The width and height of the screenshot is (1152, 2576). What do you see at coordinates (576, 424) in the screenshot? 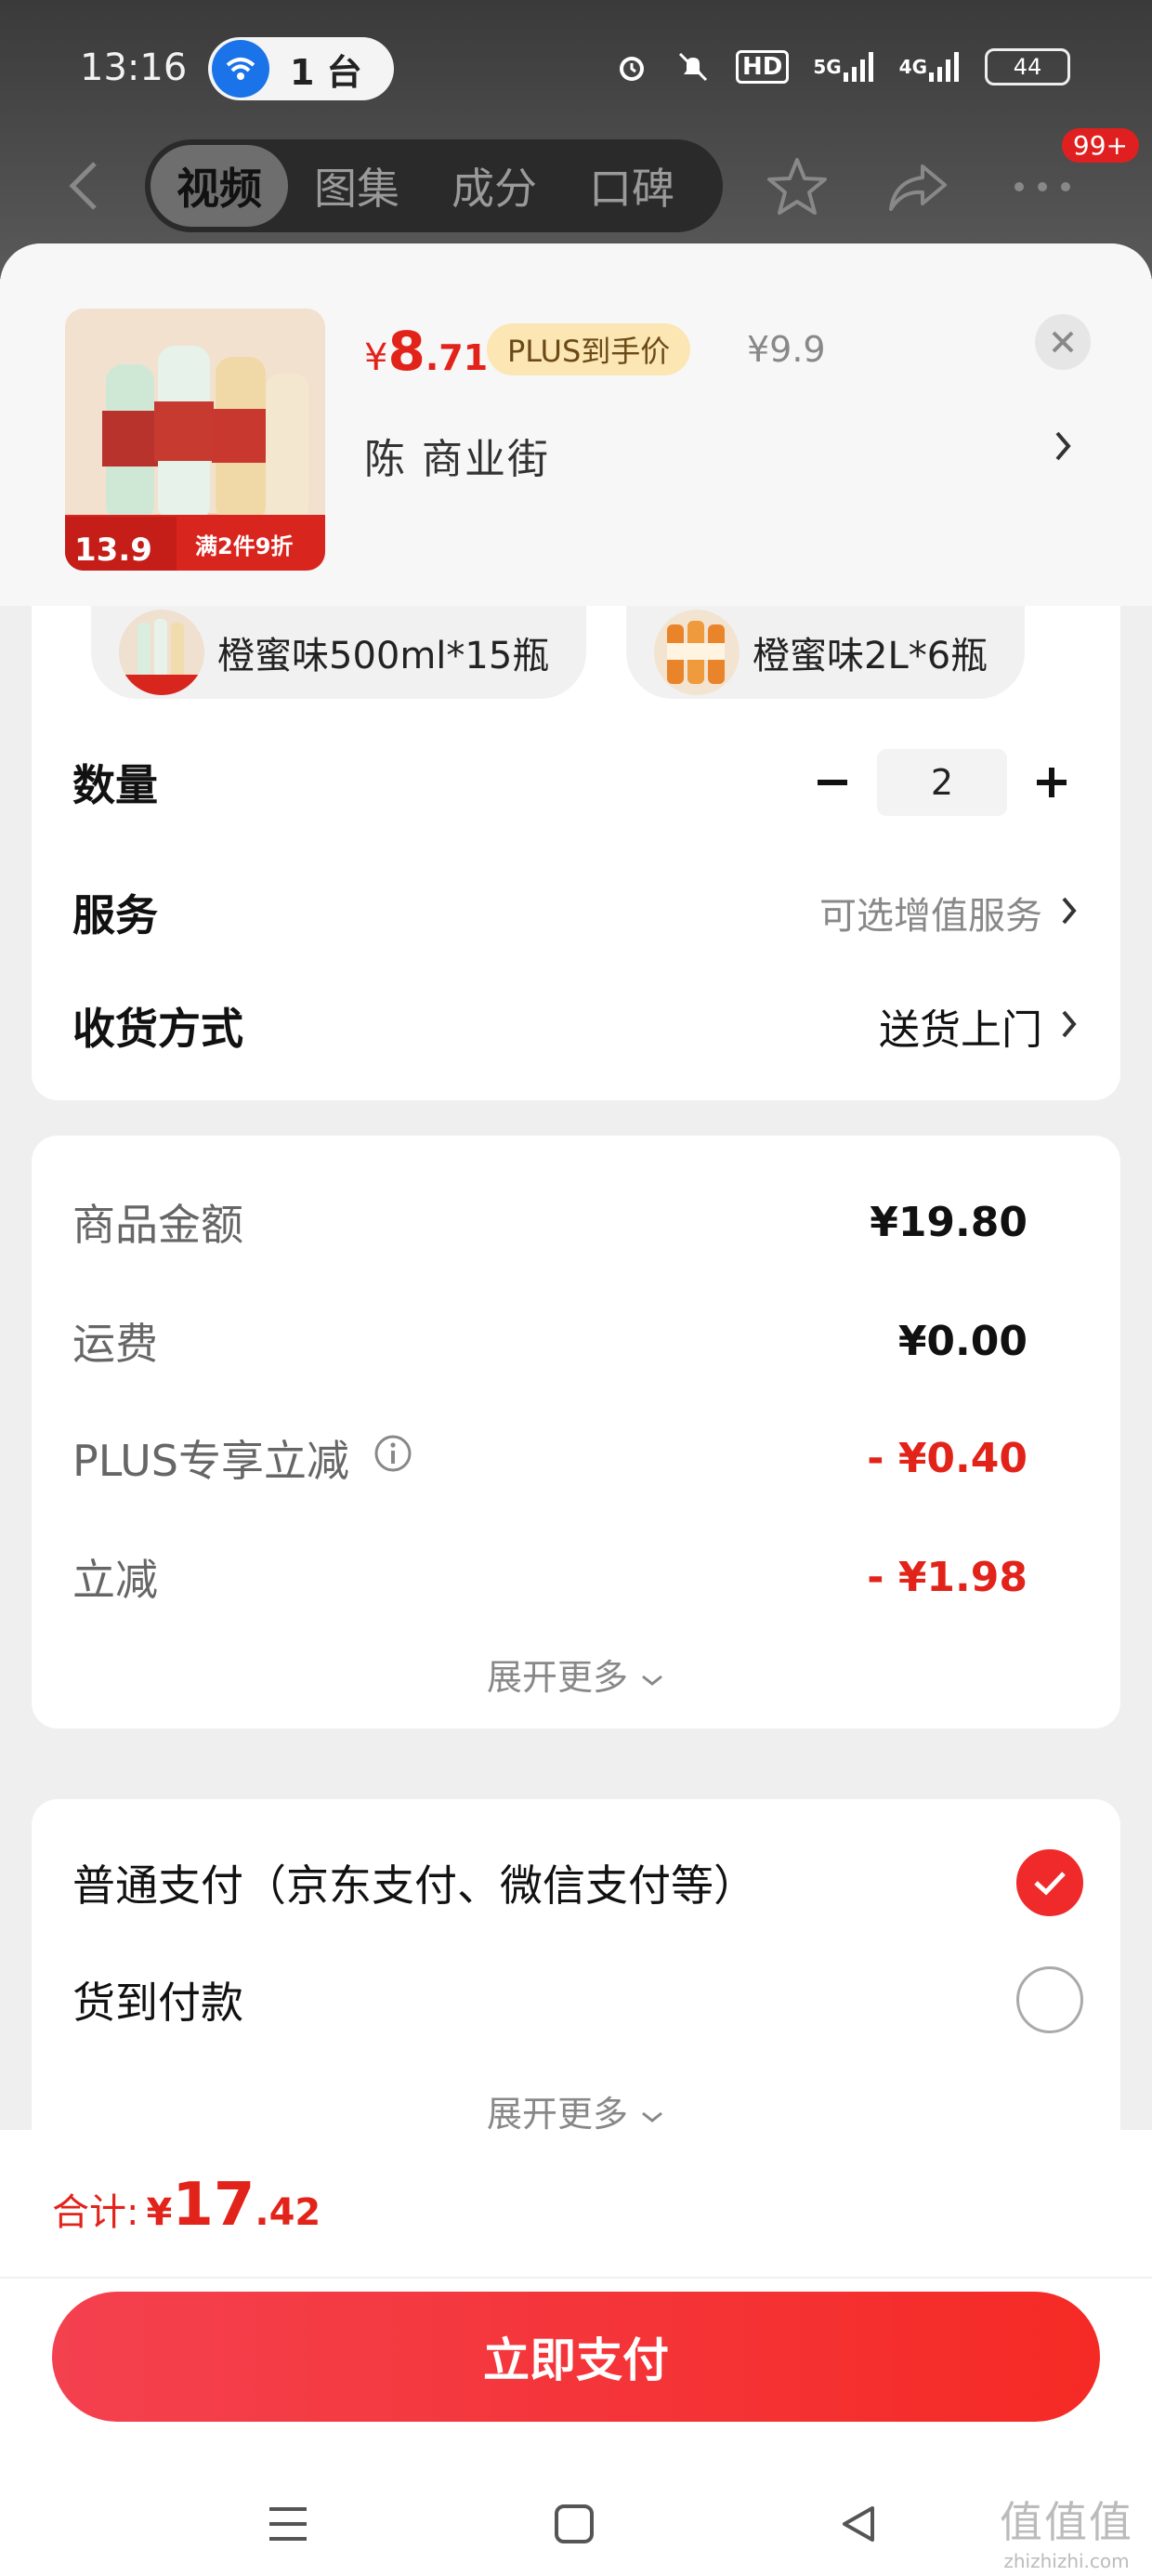
I see `product-header: 13.9 满2件9折 ¥ 8 .71 PLUS到手价 ¥9.9 陈 商业街` at bounding box center [576, 424].